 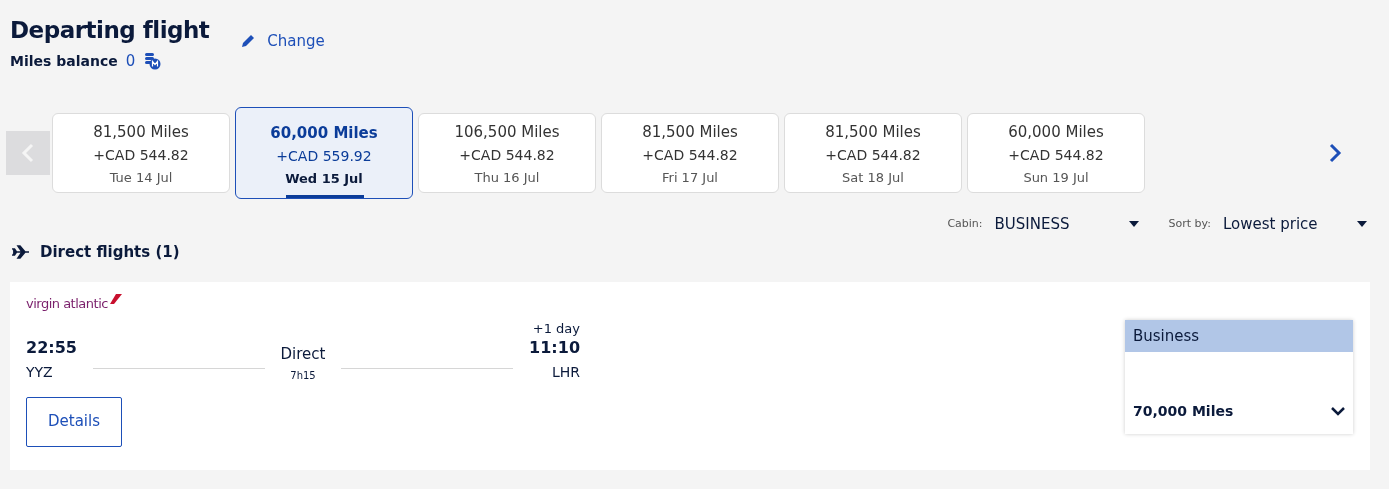 I want to click on date-tab: 60,000 Miles +CAD 544.82 Sun 19 Jul, so click(x=1056, y=152).